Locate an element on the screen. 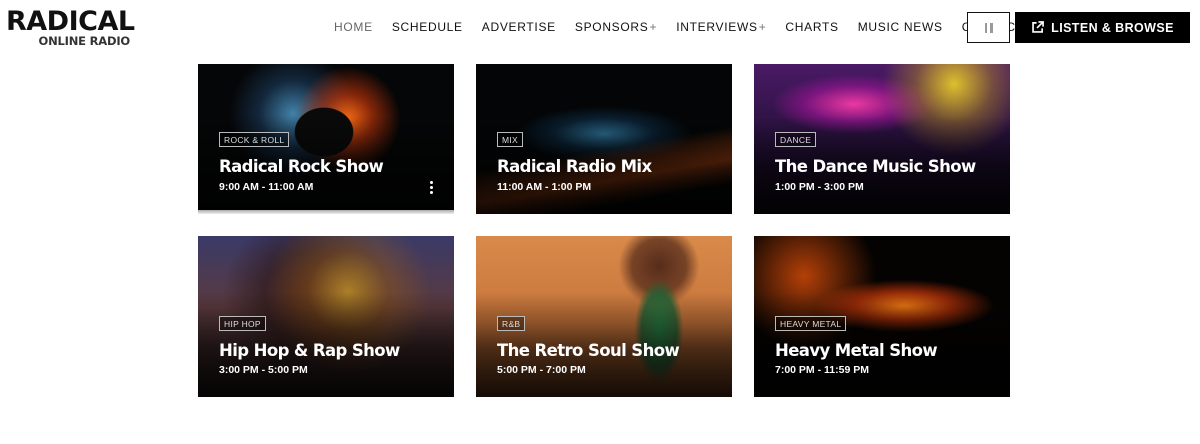 The height and width of the screenshot is (444, 1200). external-link-icon is located at coordinates (1038, 27).